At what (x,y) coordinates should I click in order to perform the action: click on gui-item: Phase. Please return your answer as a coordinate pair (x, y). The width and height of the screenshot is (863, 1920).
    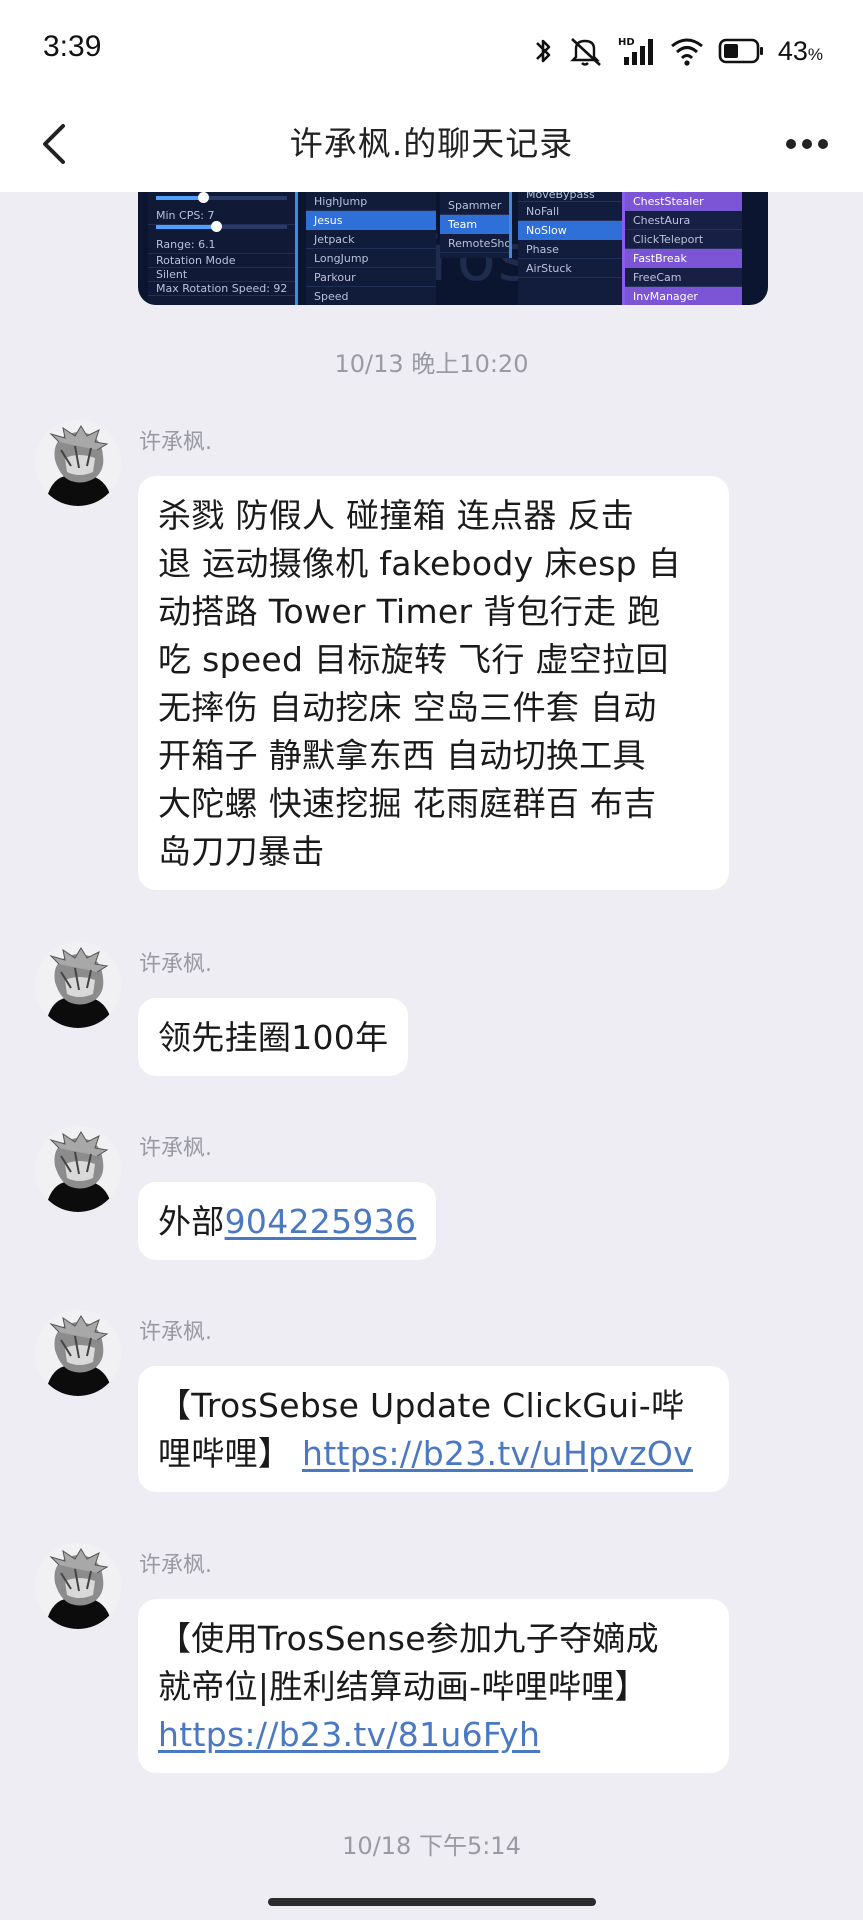
    Looking at the image, I should click on (575, 249).